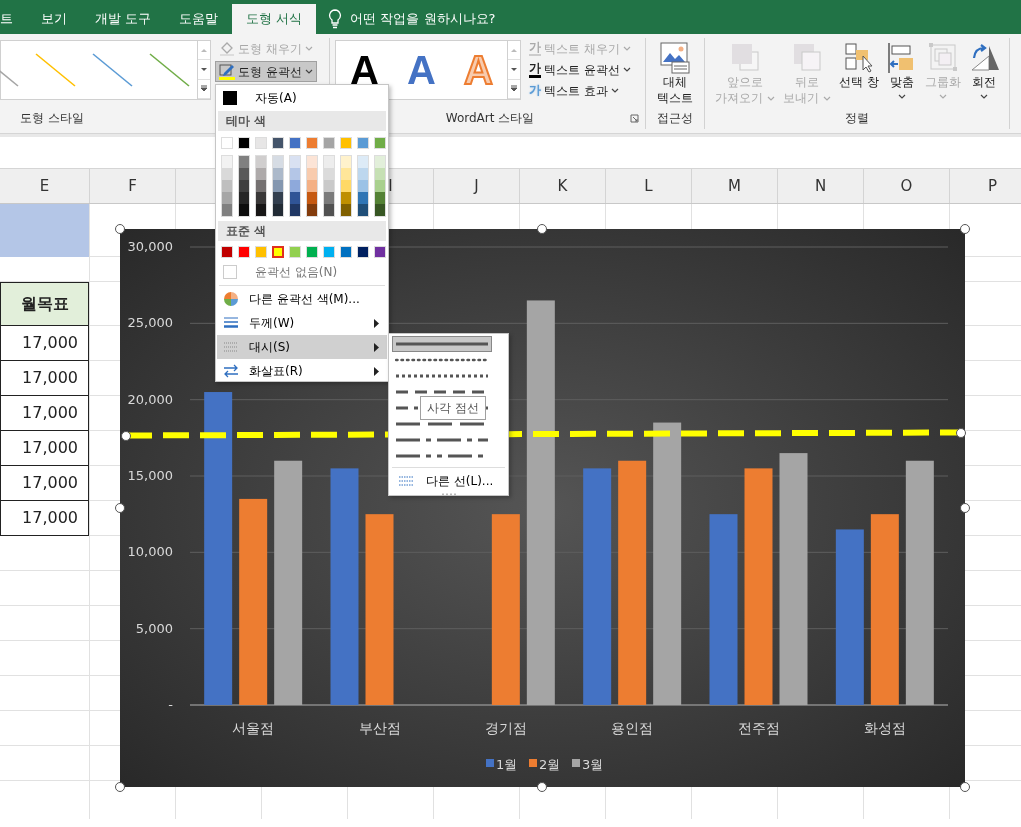 This screenshot has height=827, width=1021. I want to click on column-header: M, so click(735, 186).